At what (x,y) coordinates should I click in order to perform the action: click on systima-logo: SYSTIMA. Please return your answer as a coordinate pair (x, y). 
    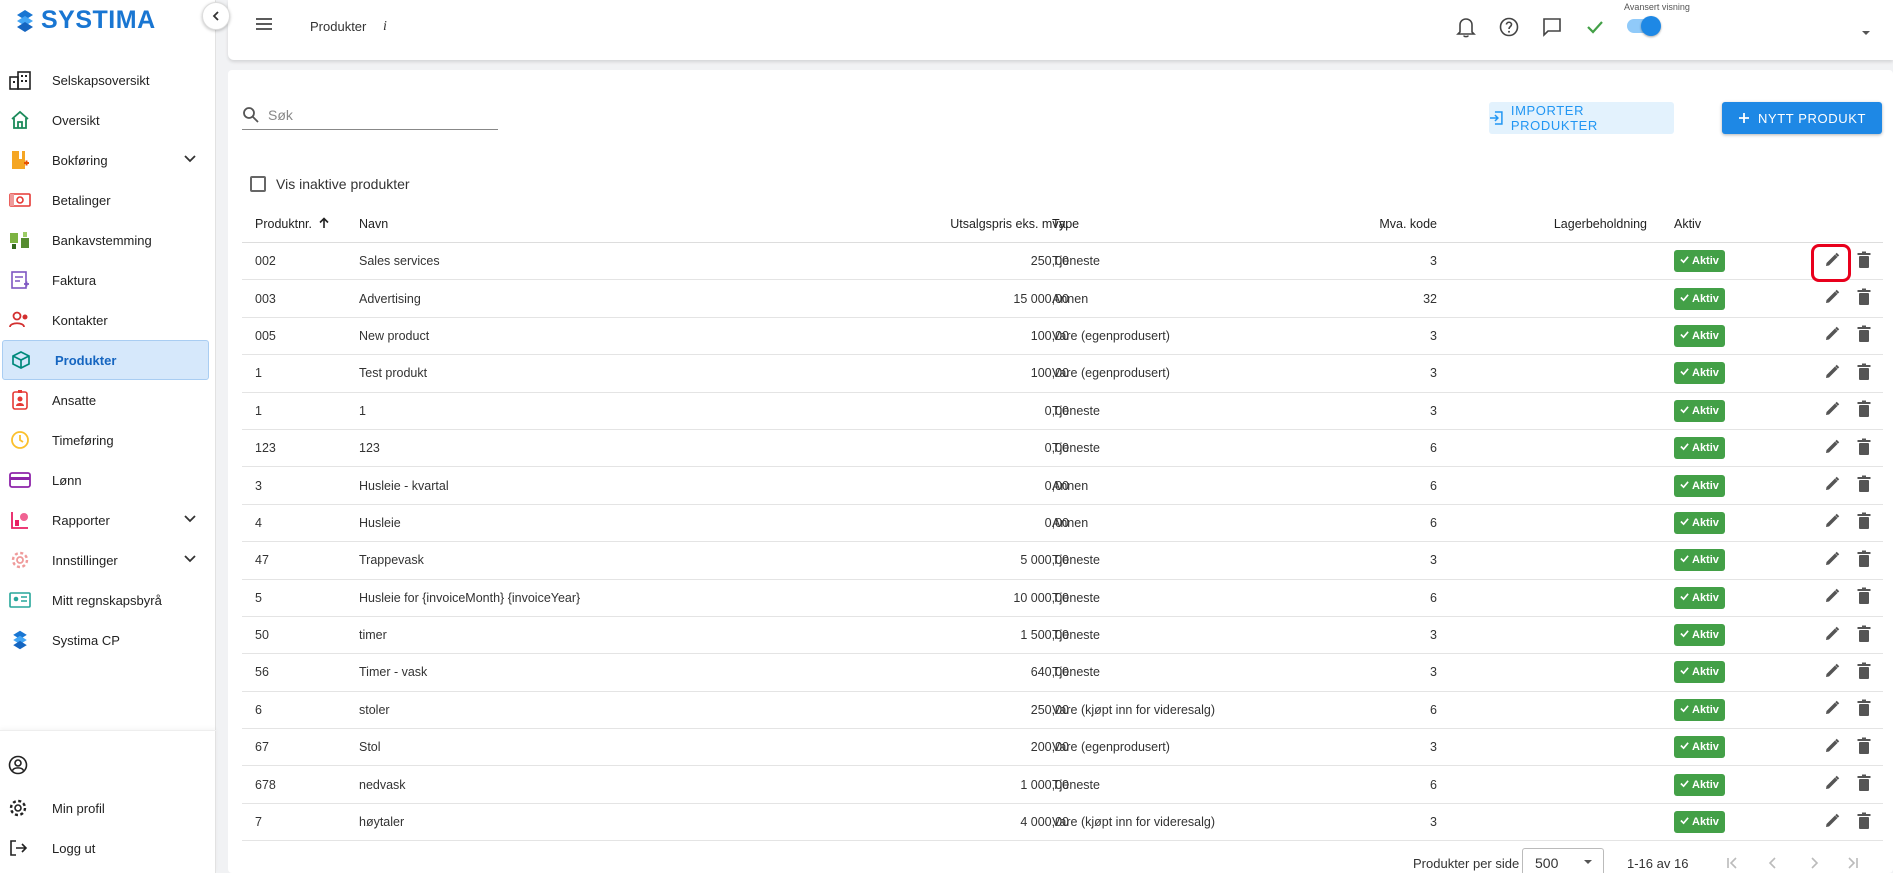
    Looking at the image, I should click on (85, 20).